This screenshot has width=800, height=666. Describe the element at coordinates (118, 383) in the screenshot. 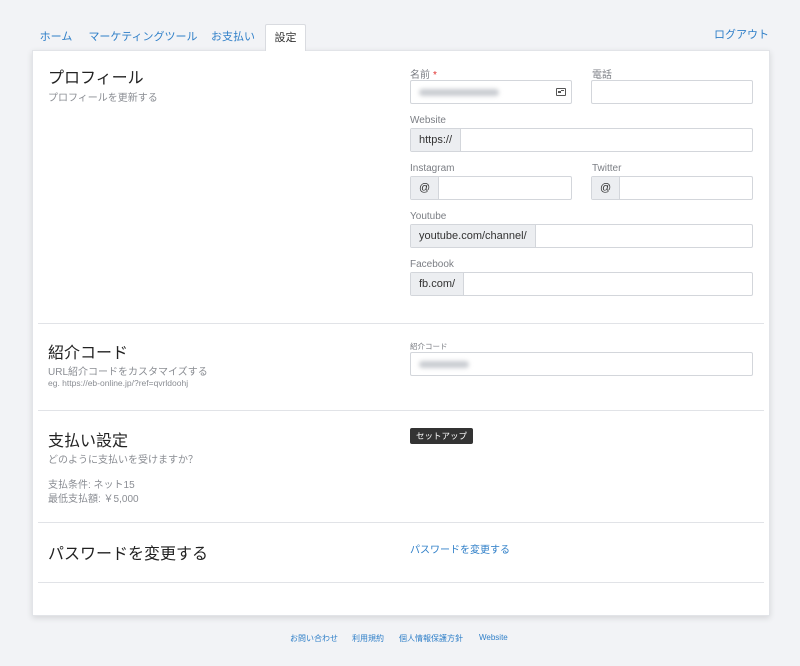

I see `referral-example: eg. https://eb-online.jp/?ref=qvrldoohj` at that location.